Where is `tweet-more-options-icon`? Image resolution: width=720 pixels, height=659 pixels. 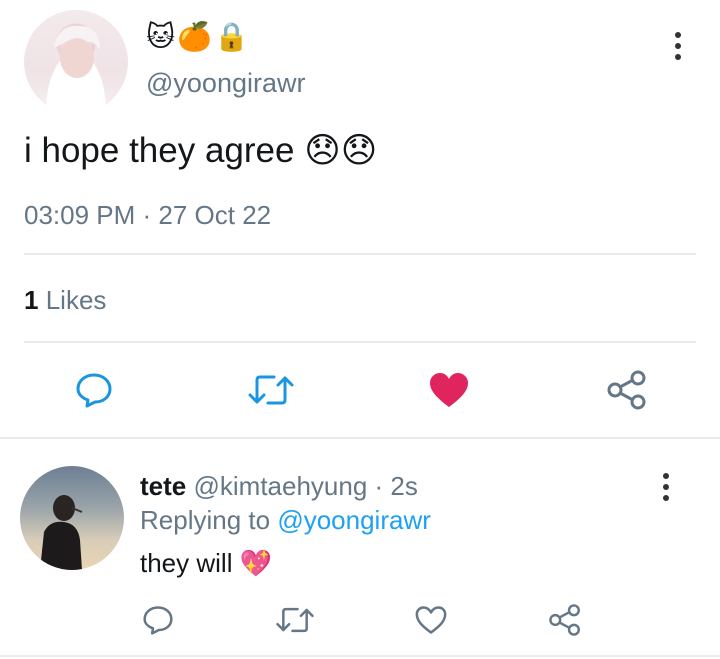 tweet-more-options-icon is located at coordinates (678, 46).